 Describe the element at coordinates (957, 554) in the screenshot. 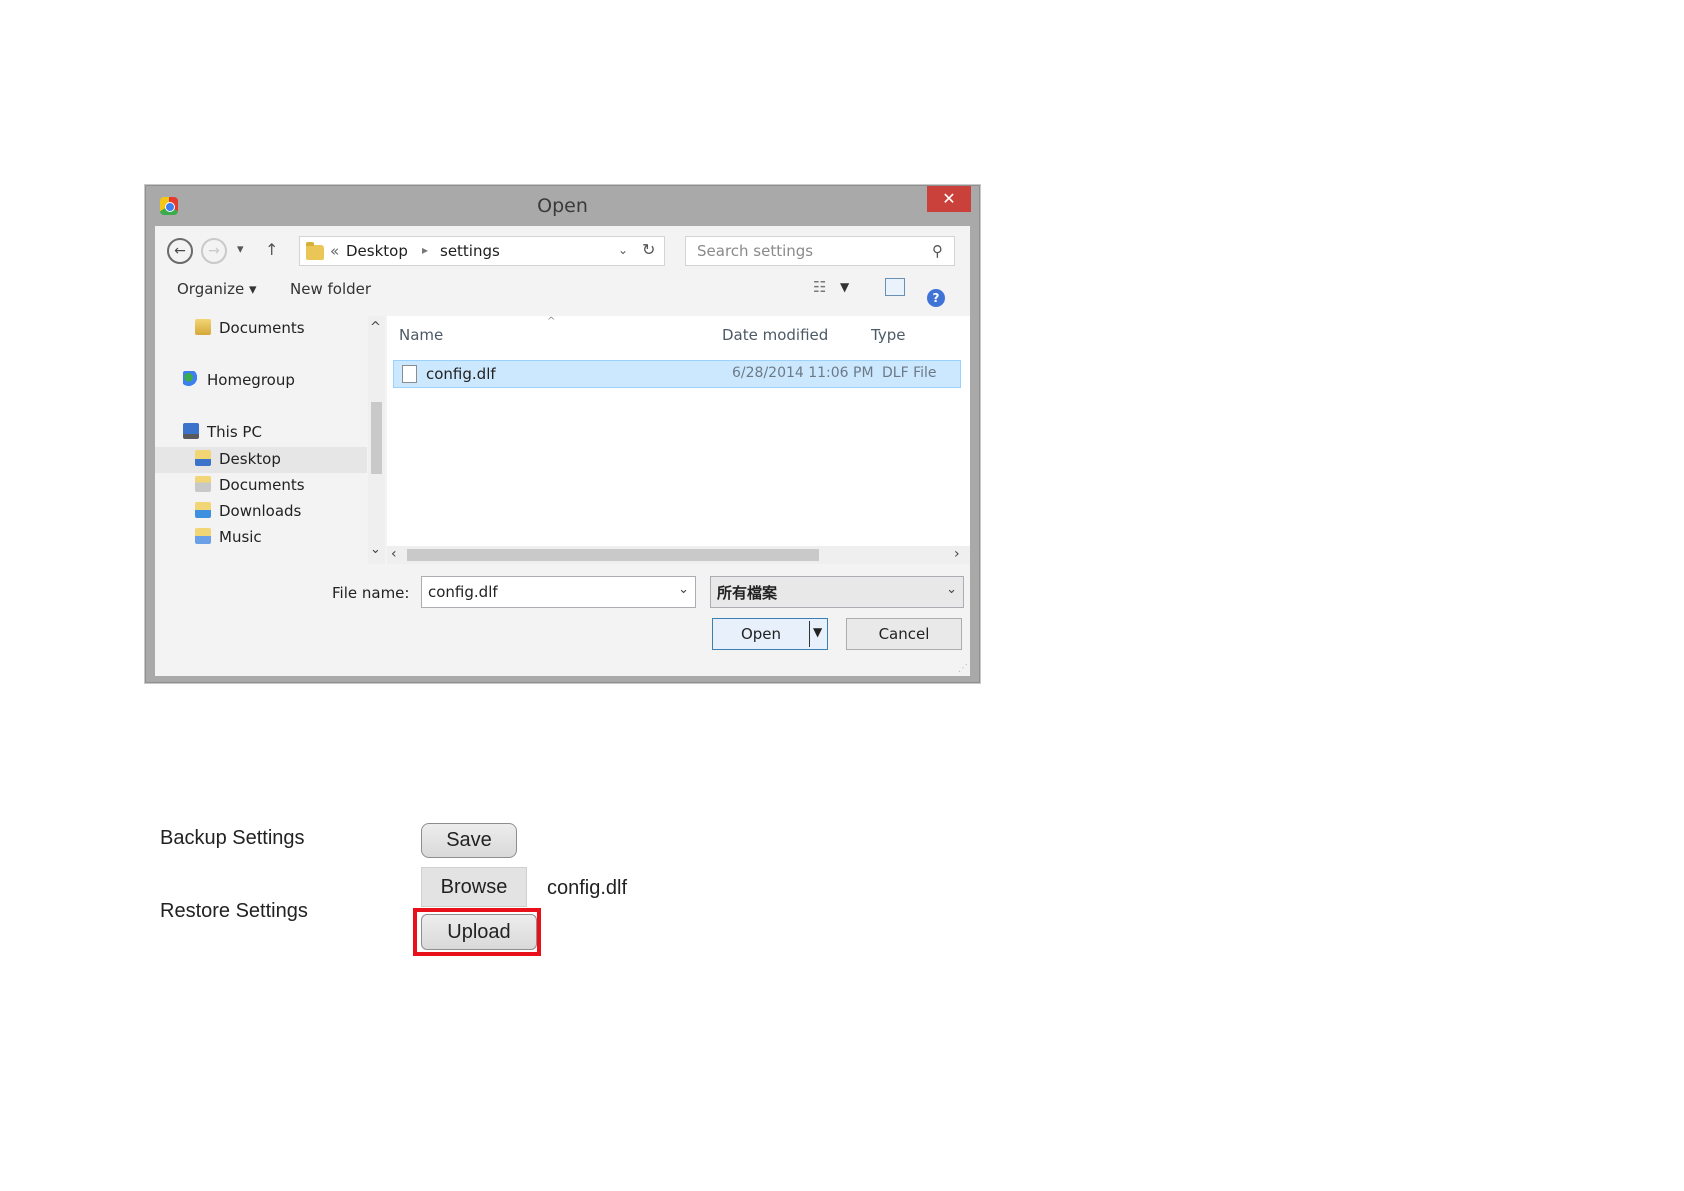

I see `scroll-right-icon: ›` at that location.